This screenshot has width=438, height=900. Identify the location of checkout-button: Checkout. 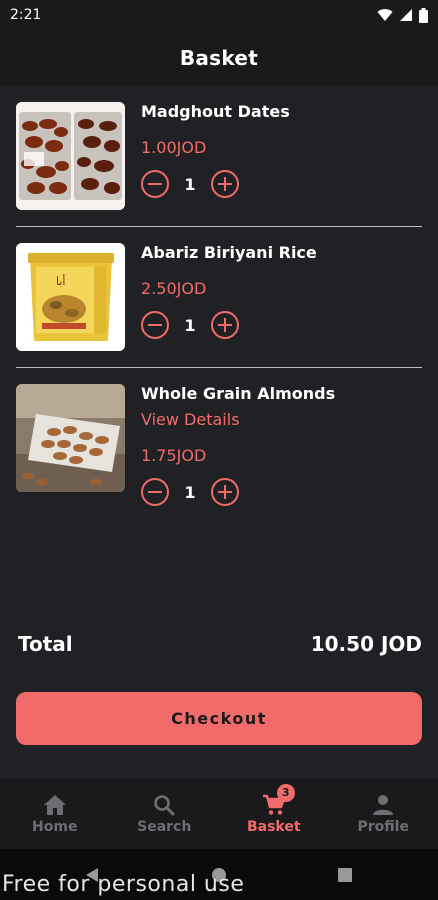
(219, 718).